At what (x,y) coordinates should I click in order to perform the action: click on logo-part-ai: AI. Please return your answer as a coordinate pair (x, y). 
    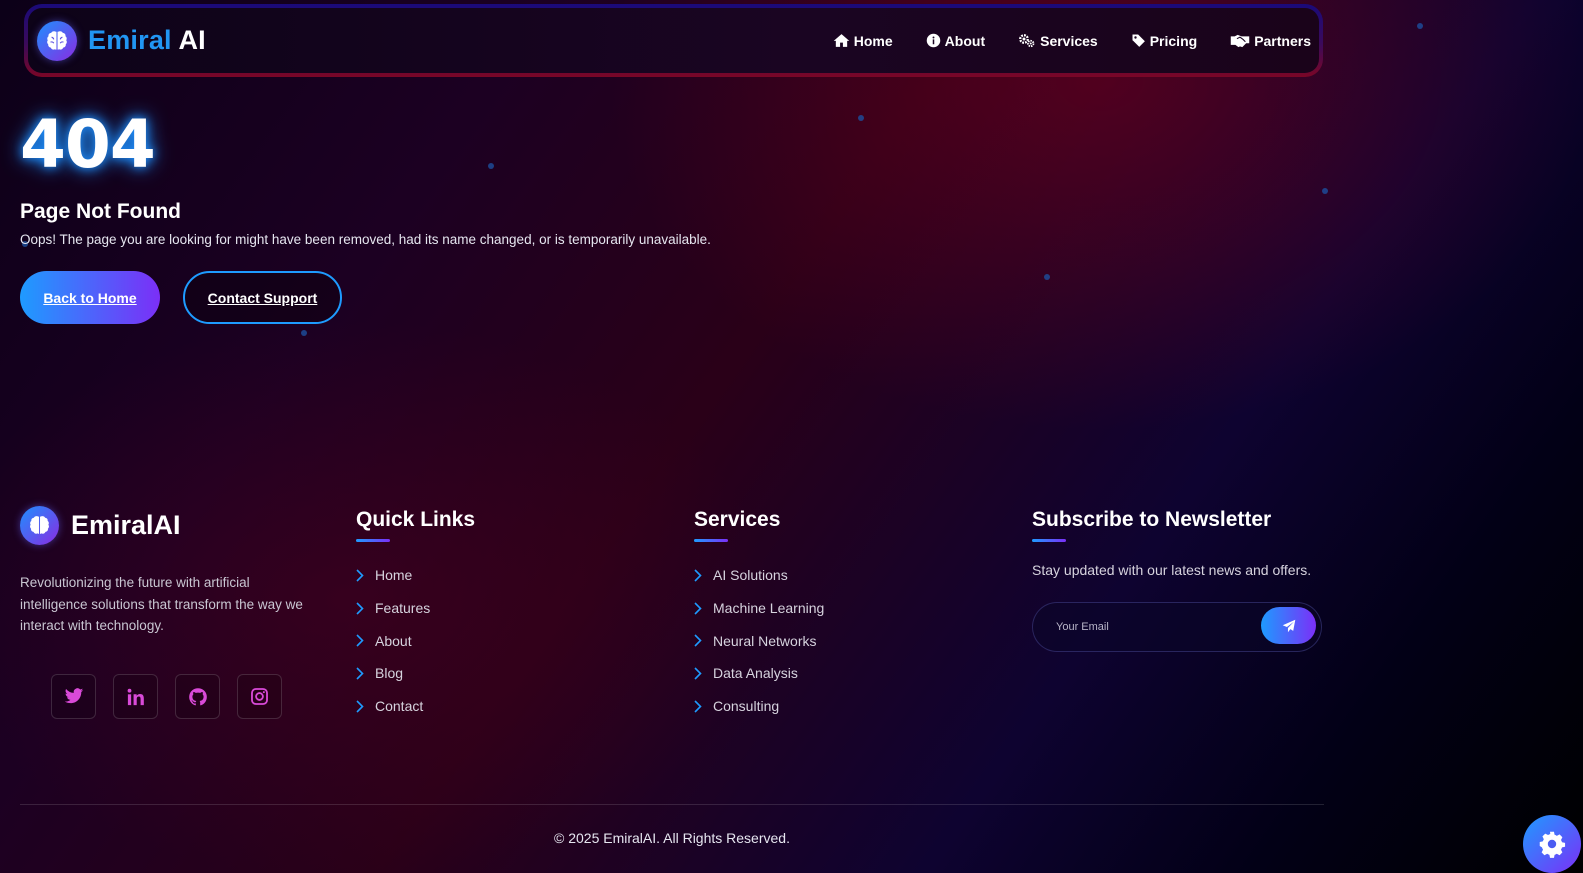
    Looking at the image, I should click on (192, 40).